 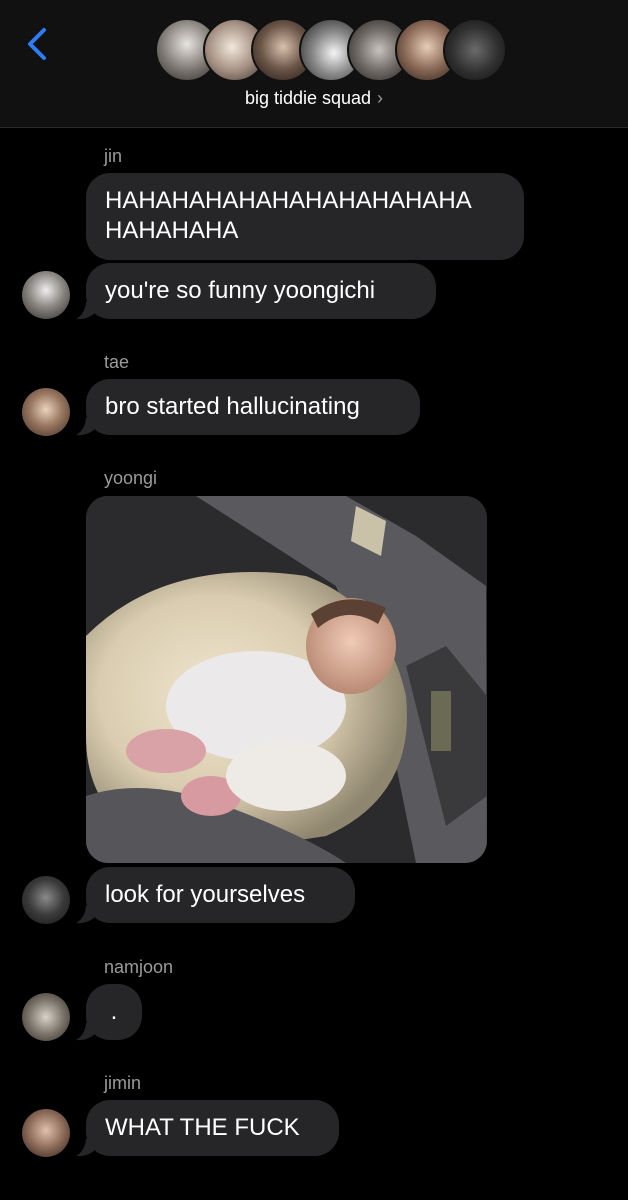 I want to click on message-bubble: HAHAHAHAHAHAHAHAHAHAHA HAHAHAHA, so click(x=305, y=216).